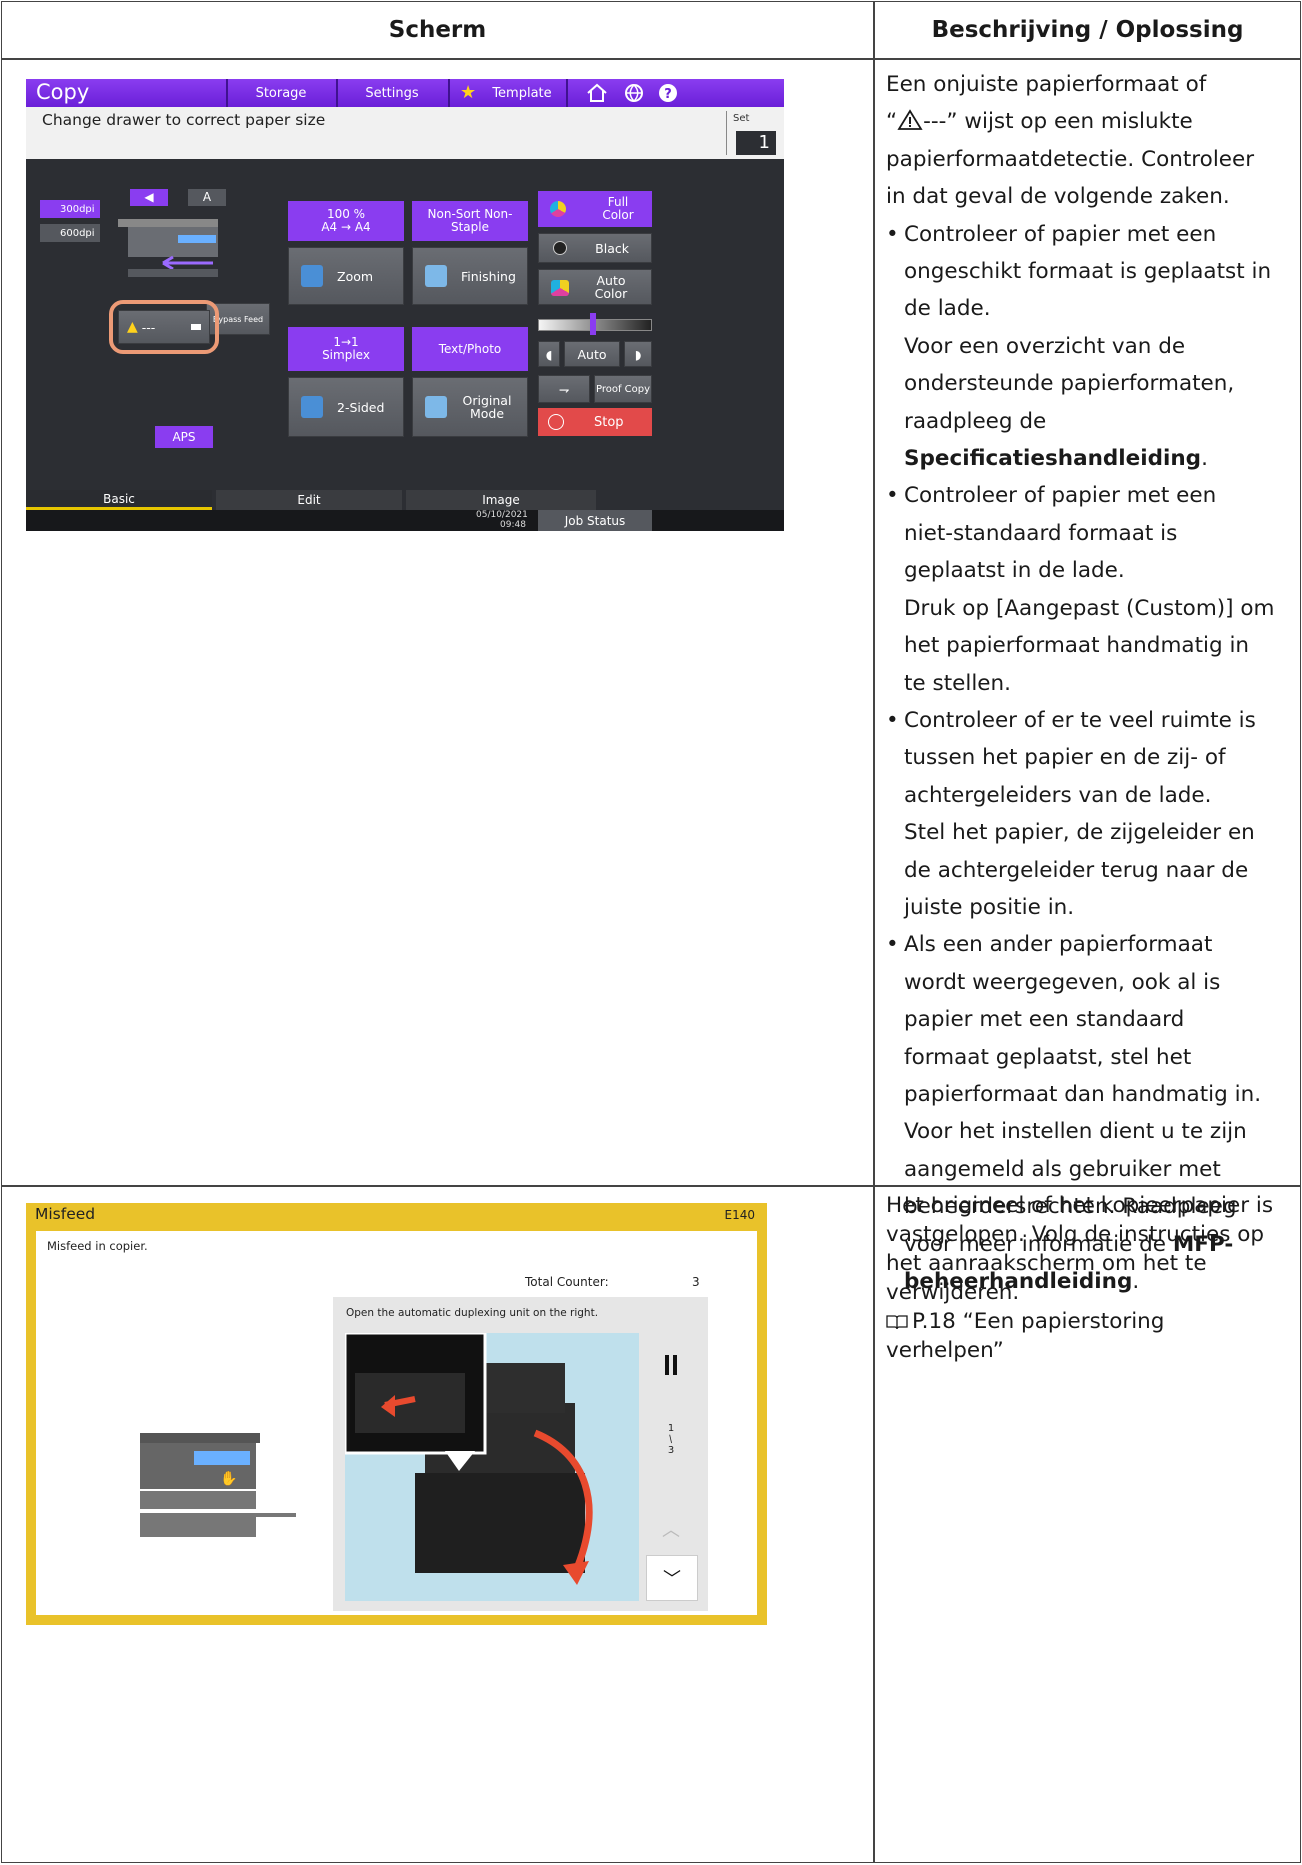 Image resolution: width=1302 pixels, height=1865 pixels. Describe the element at coordinates (437, 30) in the screenshot. I see `header-screen: Scherm` at that location.